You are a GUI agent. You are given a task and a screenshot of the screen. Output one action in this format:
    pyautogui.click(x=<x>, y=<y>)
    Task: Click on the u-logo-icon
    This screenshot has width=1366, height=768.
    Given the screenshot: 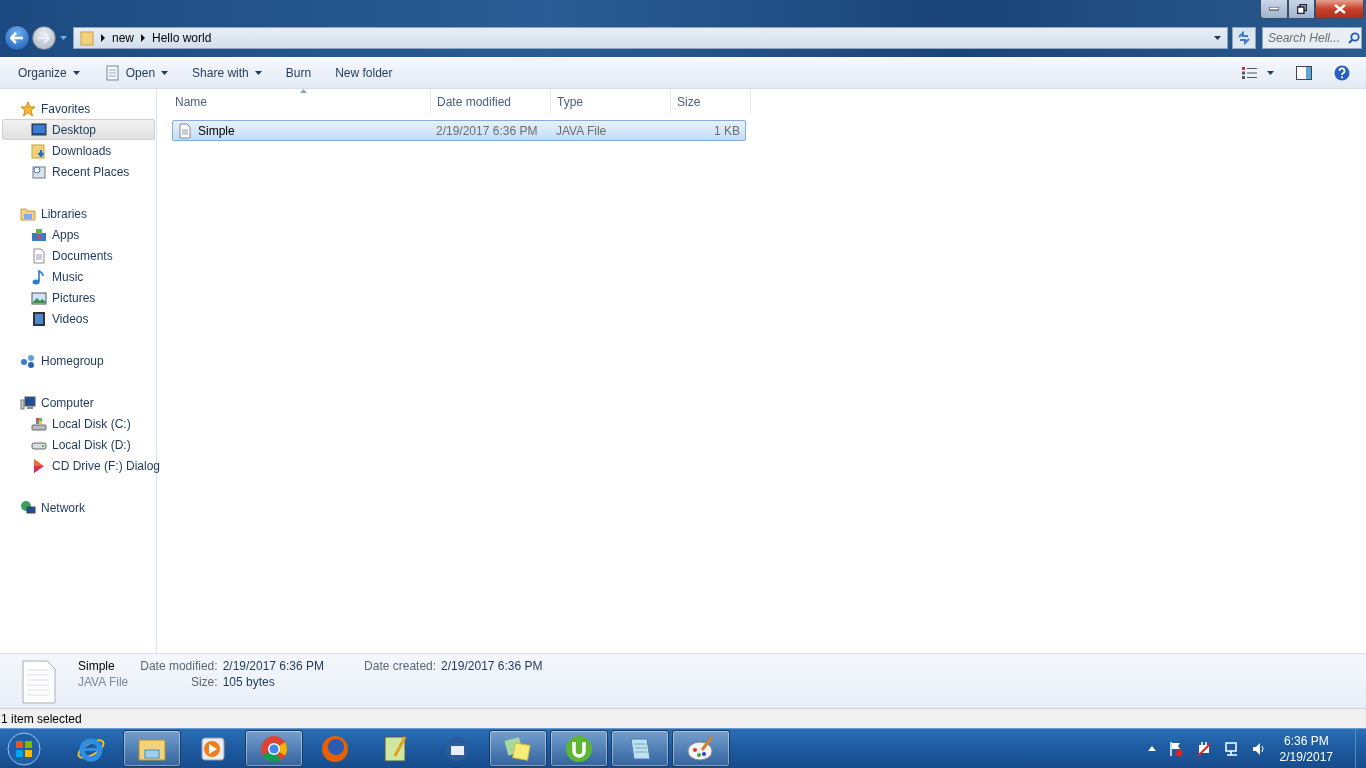 What is the action you would take?
    pyautogui.click(x=579, y=748)
    